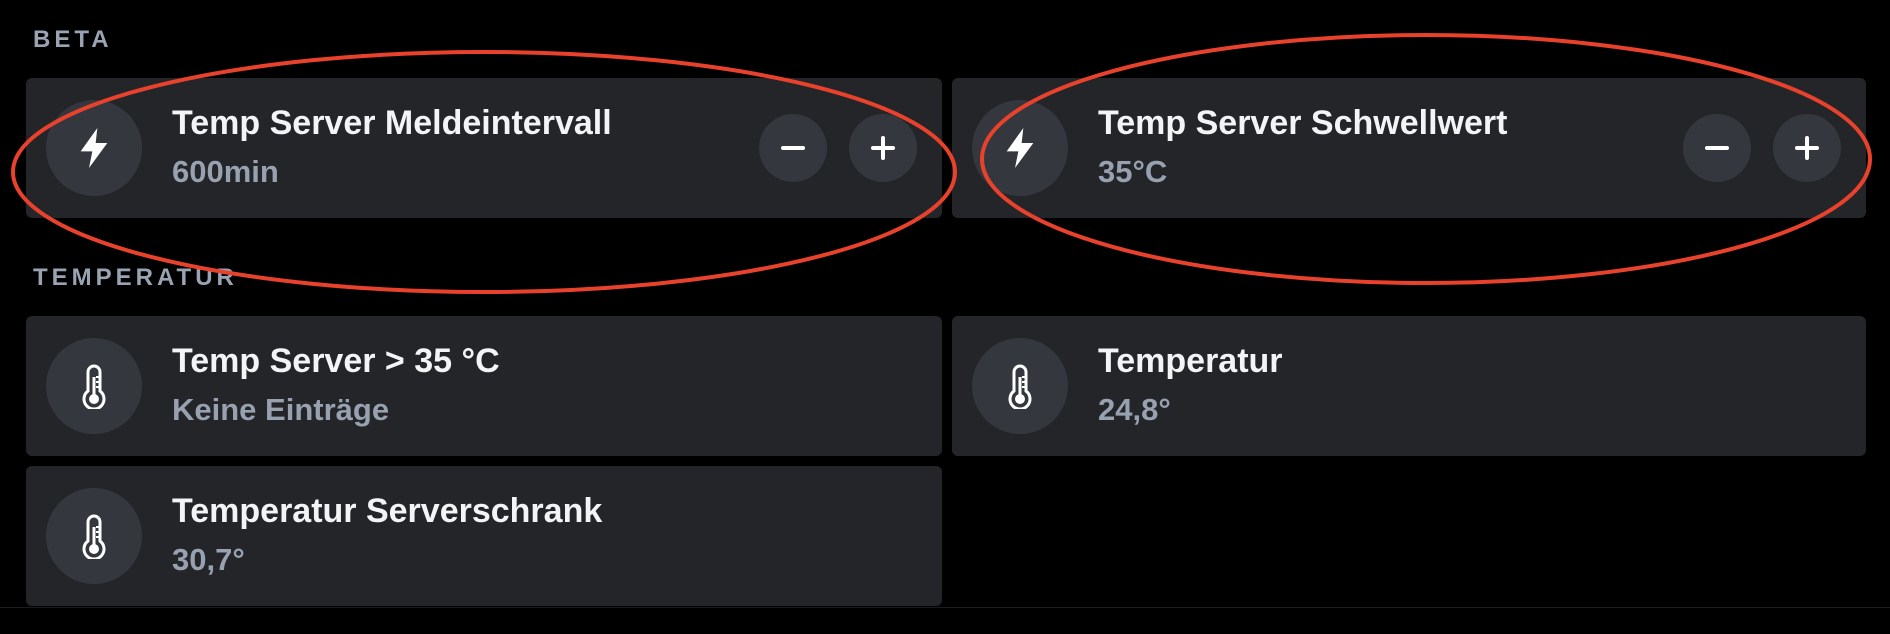 The height and width of the screenshot is (634, 1890). Describe the element at coordinates (945, 607) in the screenshot. I see `bottom-divider` at that location.